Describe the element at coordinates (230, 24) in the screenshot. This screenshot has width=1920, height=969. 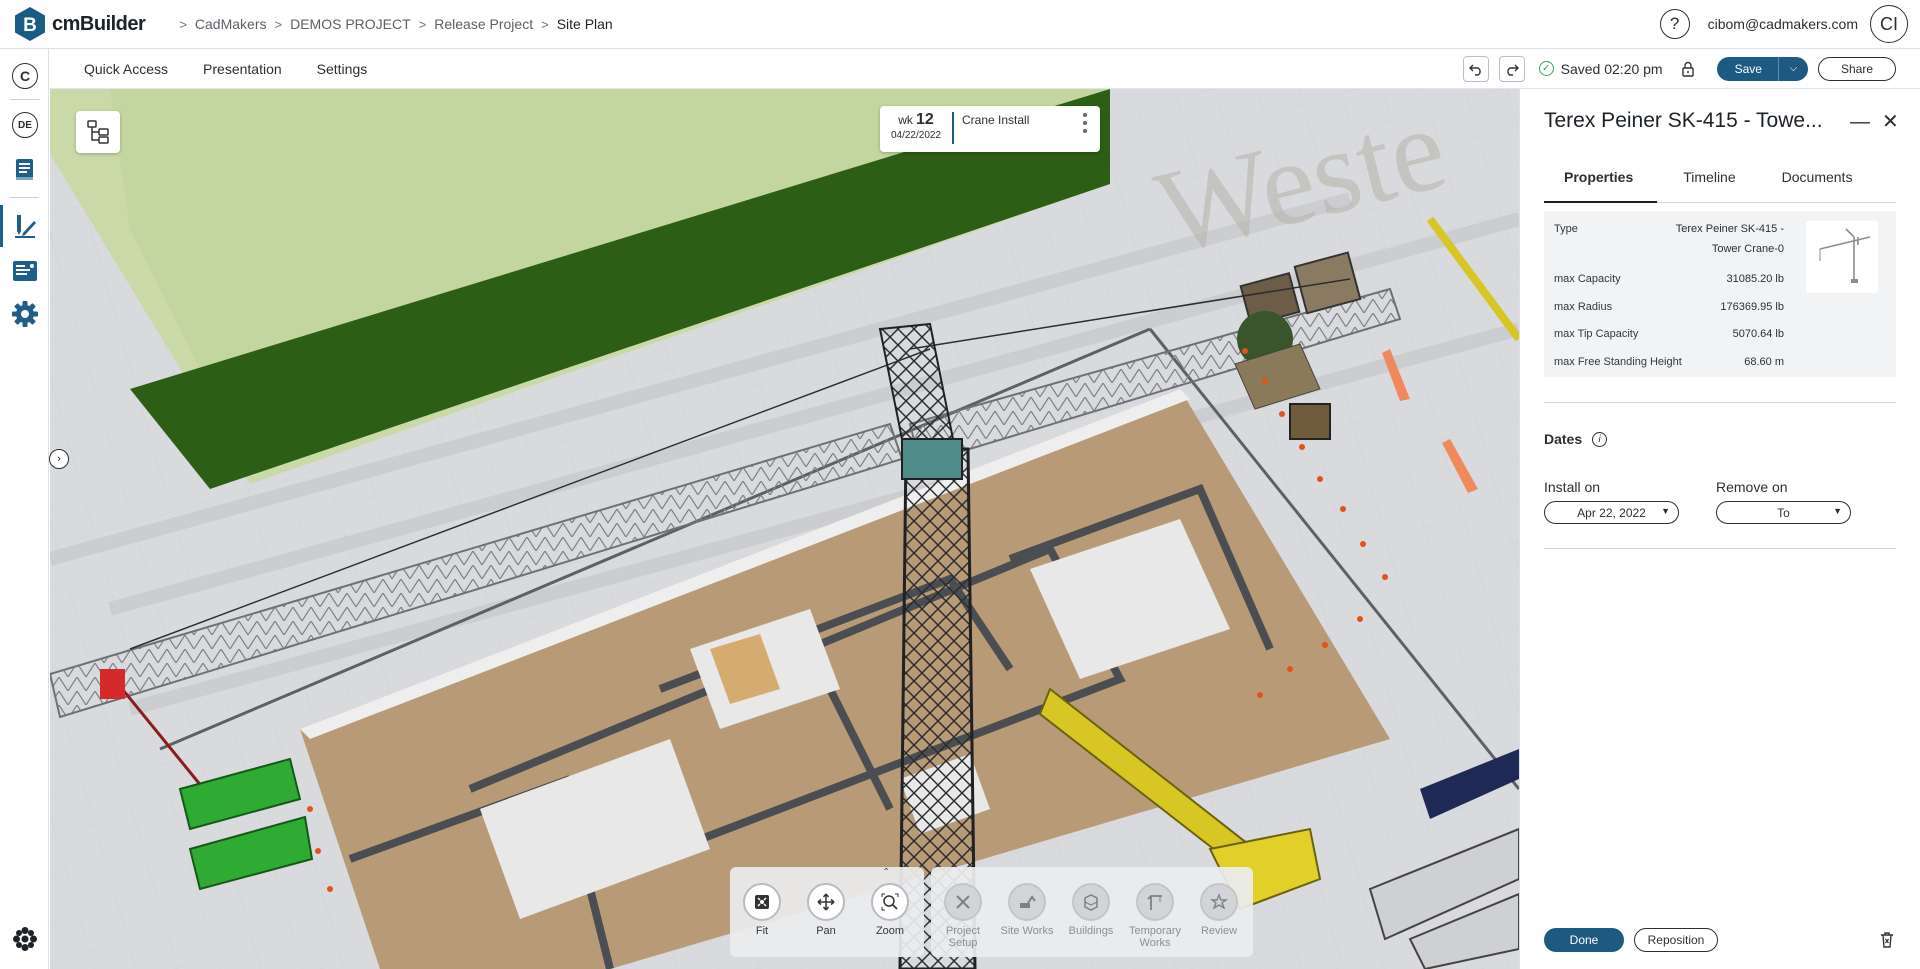
I see `breadcrumb-label: CadMakers` at that location.